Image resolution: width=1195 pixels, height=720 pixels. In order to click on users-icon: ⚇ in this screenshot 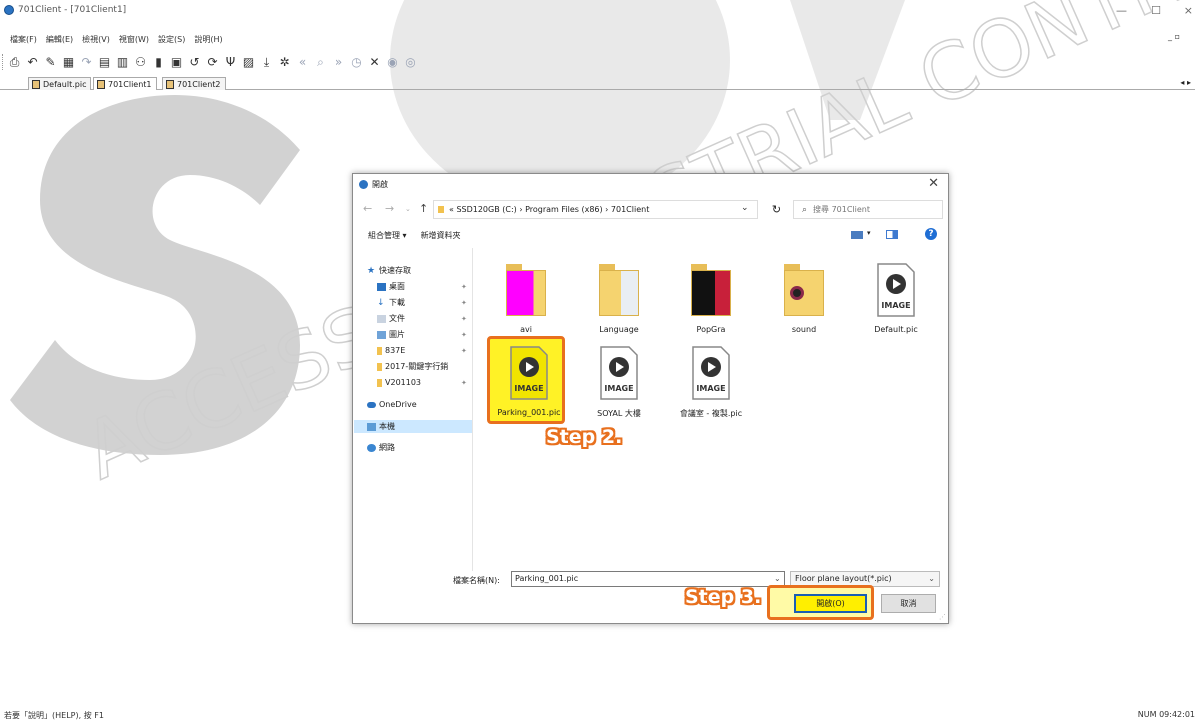, I will do `click(140, 62)`.